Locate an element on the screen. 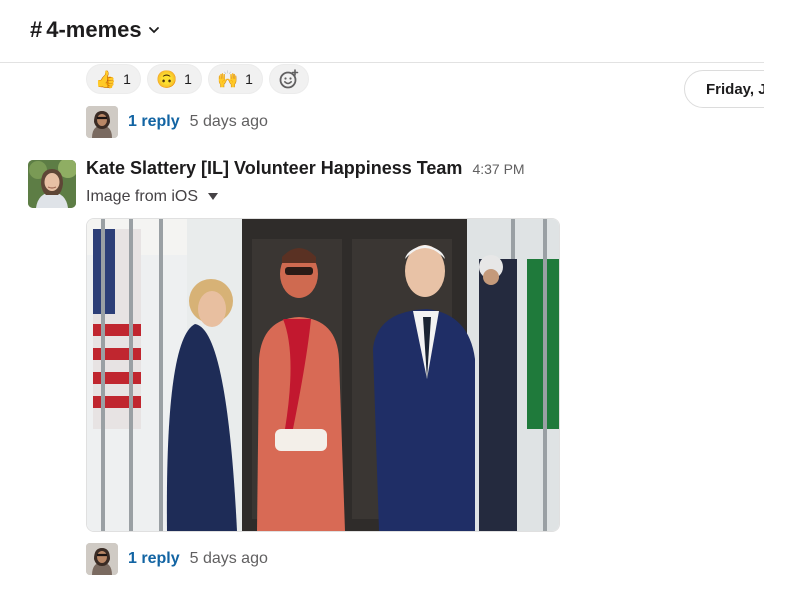 The width and height of the screenshot is (800, 596). reaction-raised-hands: 🙌 1 is located at coordinates (235, 79).